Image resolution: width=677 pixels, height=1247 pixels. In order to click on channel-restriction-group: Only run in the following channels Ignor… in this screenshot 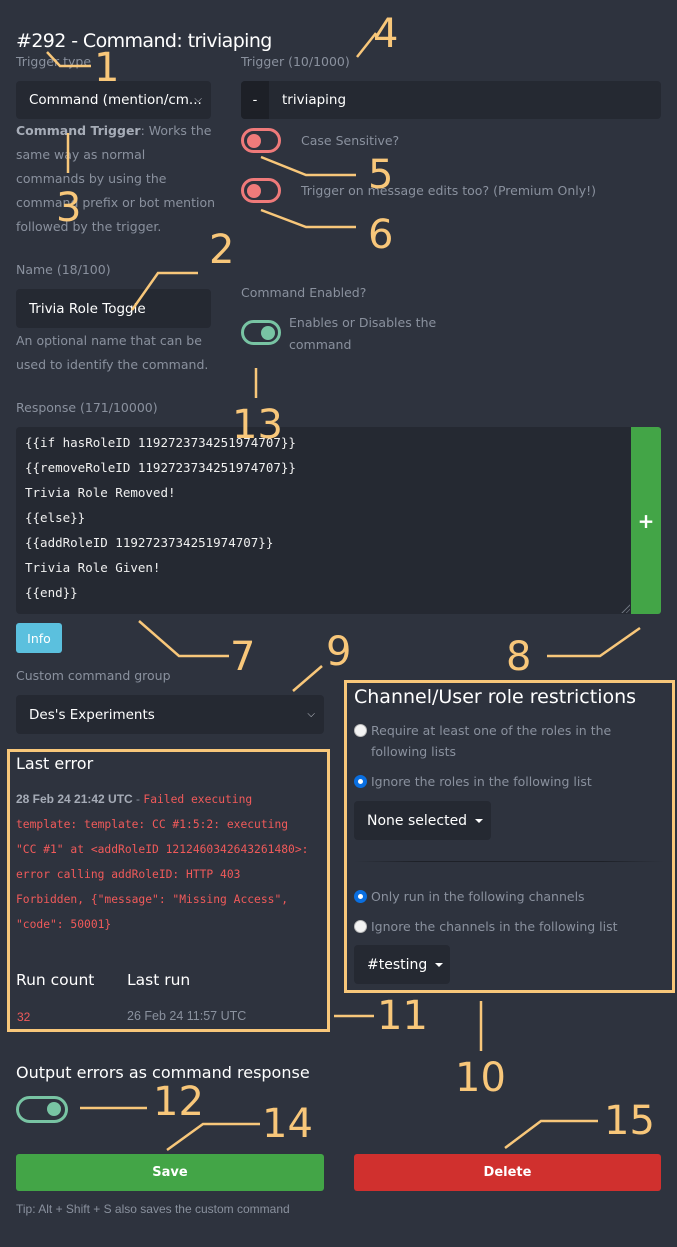, I will do `click(510, 911)`.